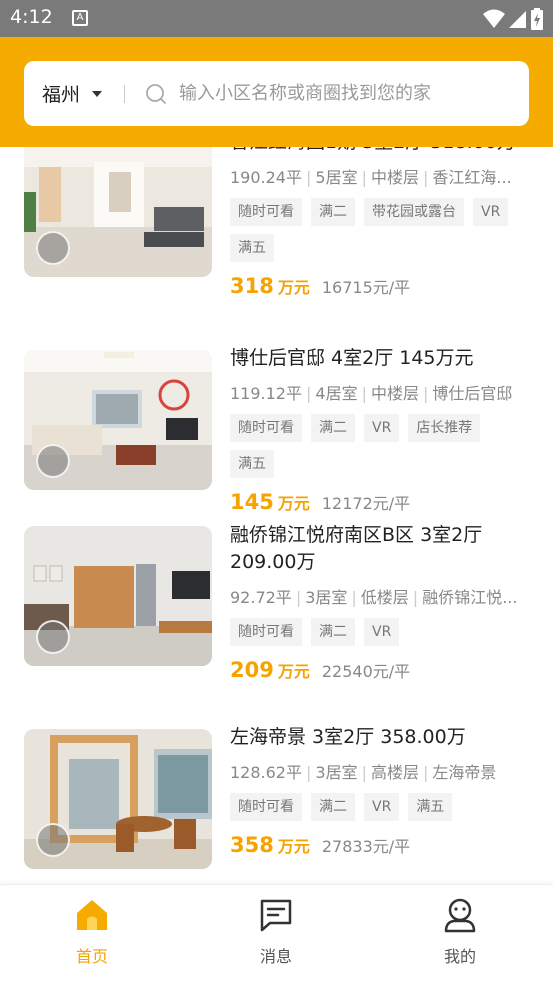 This screenshot has width=553, height=984. What do you see at coordinates (494, 18) in the screenshot?
I see `wifi-icon` at bounding box center [494, 18].